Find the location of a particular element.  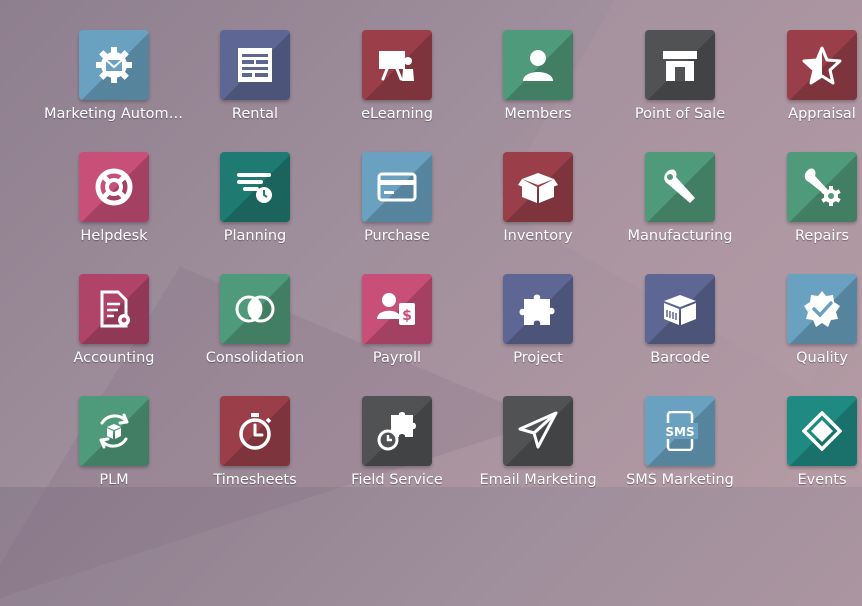

app-appraisal: Appraisal is located at coordinates (807, 76).